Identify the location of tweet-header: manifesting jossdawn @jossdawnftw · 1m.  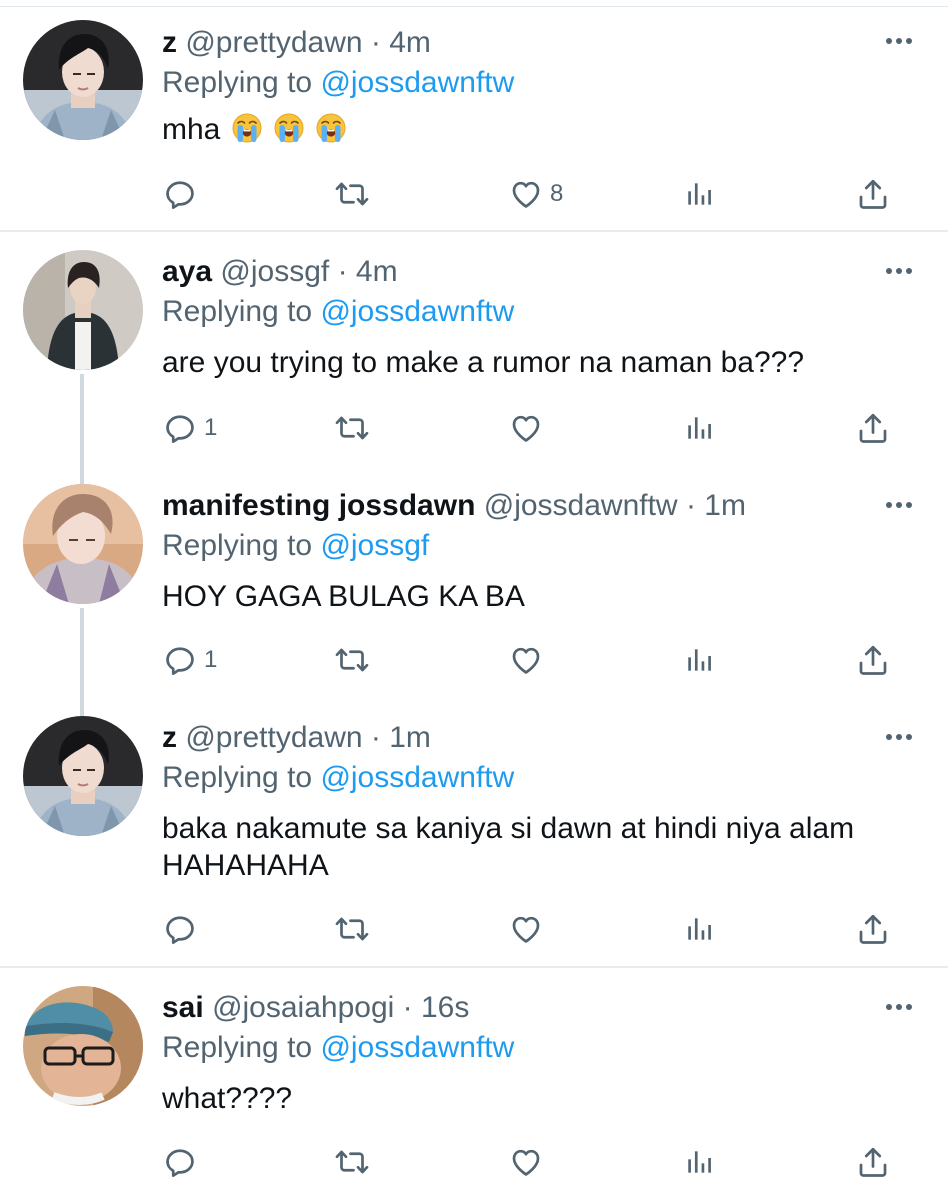
(454, 506).